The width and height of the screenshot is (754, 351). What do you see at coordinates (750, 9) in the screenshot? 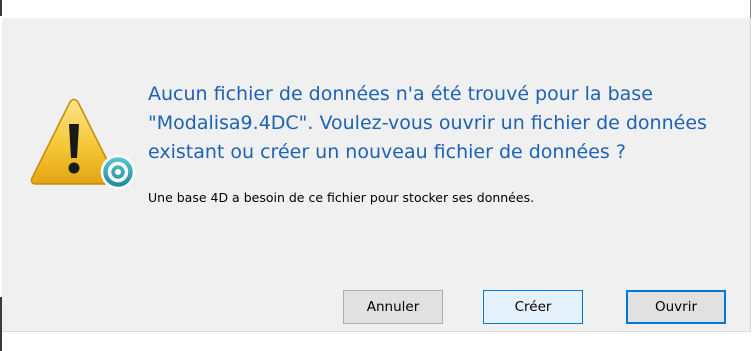
I see `window-edge-marker-right` at bounding box center [750, 9].